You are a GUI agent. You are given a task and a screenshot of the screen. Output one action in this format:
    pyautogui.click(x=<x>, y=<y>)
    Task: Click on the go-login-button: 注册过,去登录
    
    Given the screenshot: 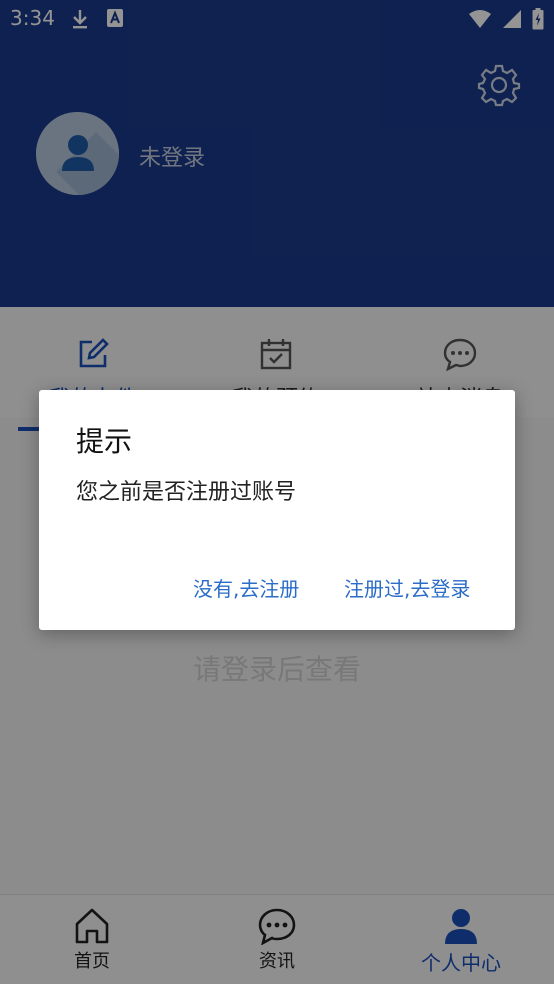 What is the action you would take?
    pyautogui.click(x=407, y=587)
    